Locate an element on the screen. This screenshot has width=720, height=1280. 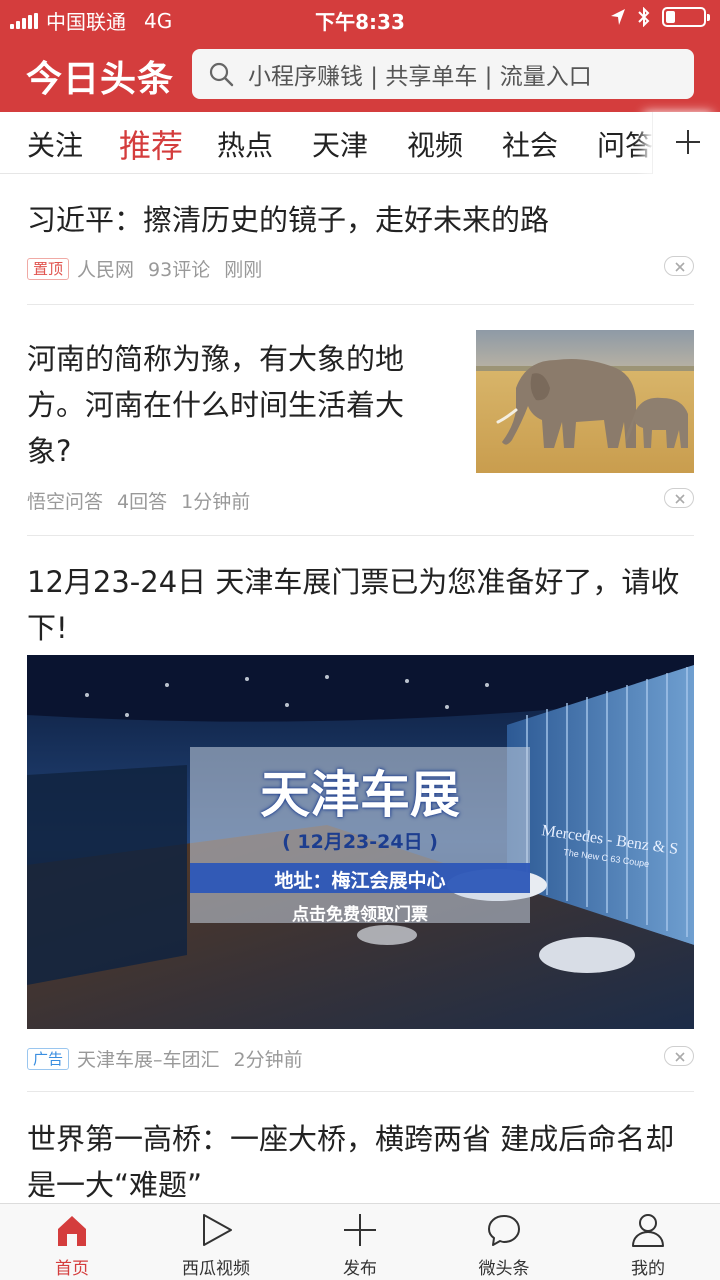
tab-profile: 我的 is located at coordinates (648, 1242).